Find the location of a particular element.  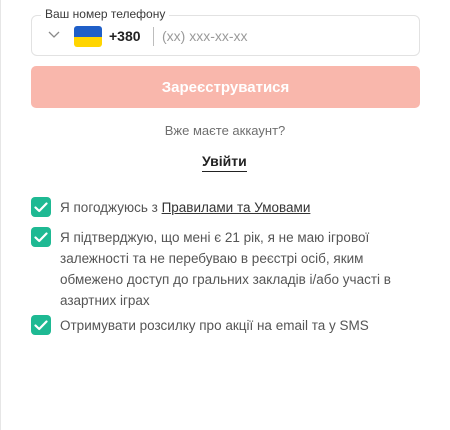

ukraine-flag-icon is located at coordinates (88, 36).